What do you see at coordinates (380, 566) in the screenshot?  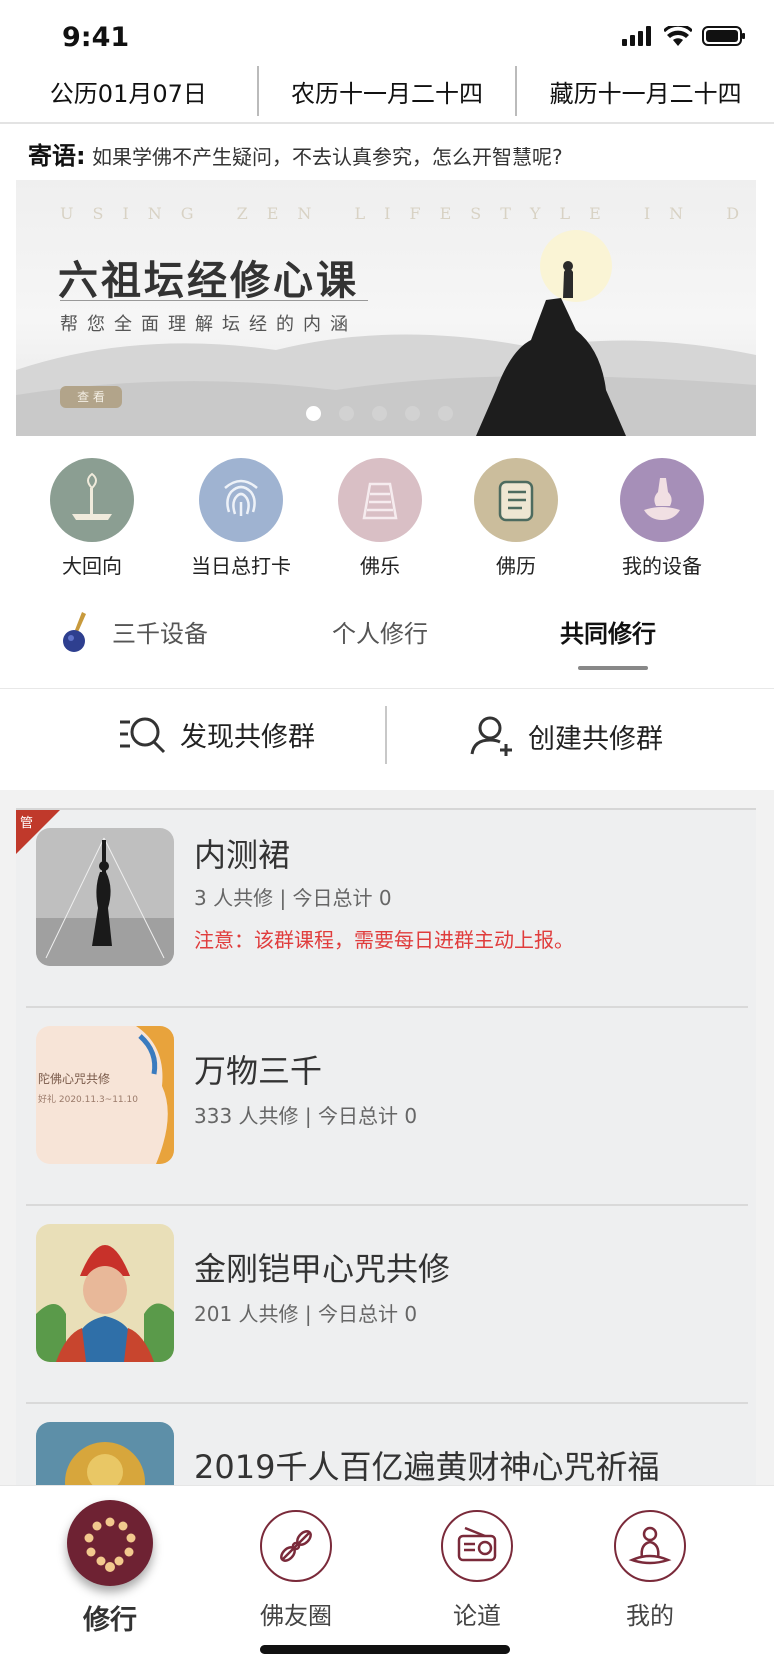 I see `shortcut-label: 佛乐` at bounding box center [380, 566].